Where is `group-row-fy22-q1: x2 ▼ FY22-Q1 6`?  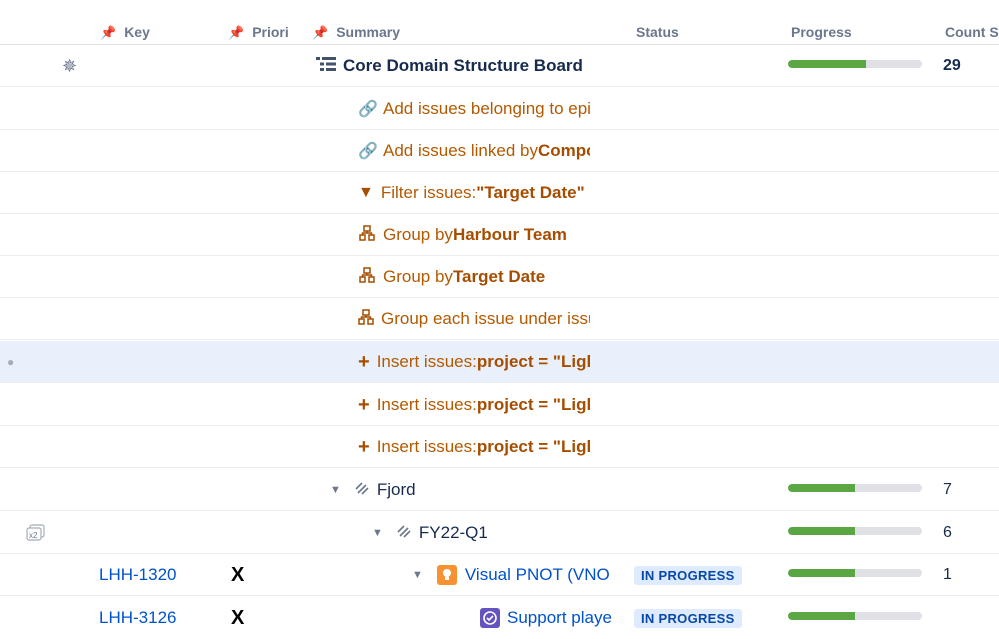
group-row-fy22-q1: x2 ▼ FY22-Q1 6 is located at coordinates (499, 533).